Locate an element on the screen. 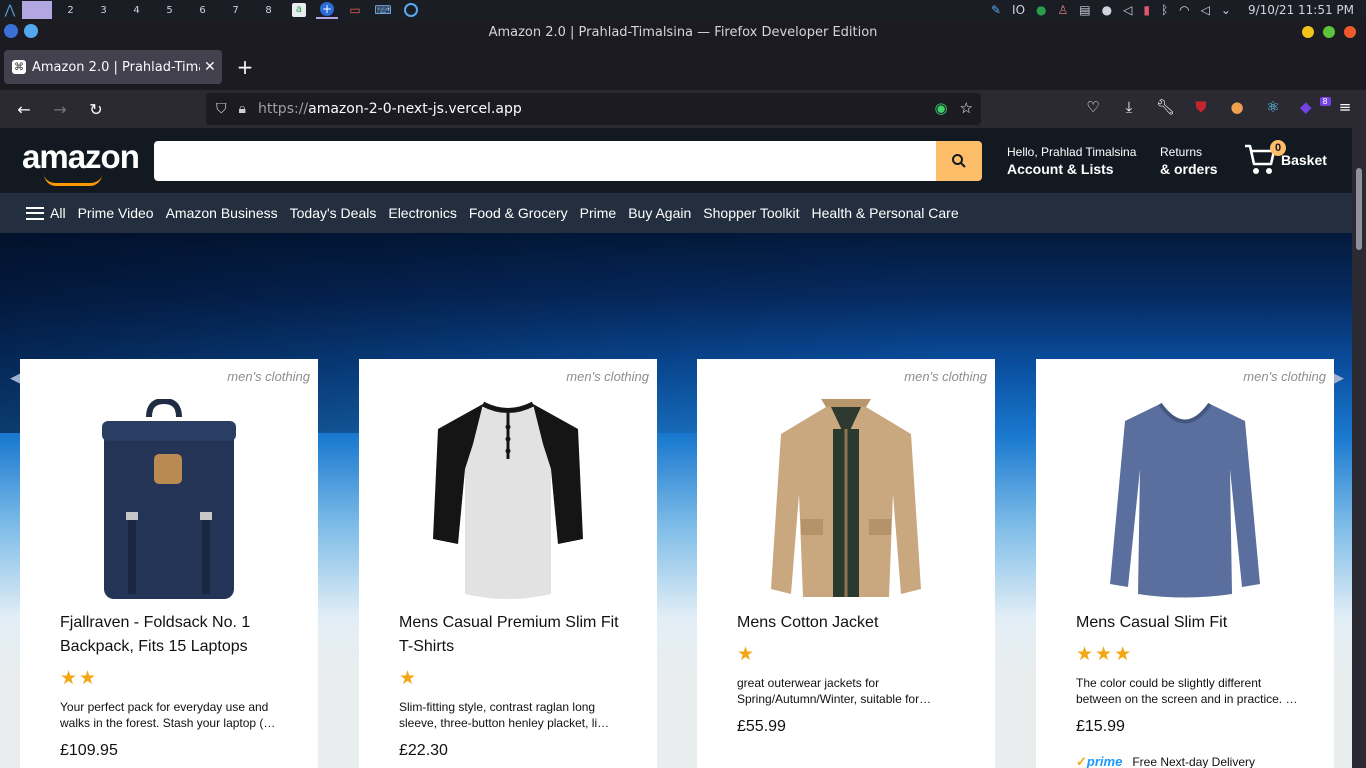 This screenshot has height=768, width=1366. new-tab-button: + is located at coordinates (245, 67).